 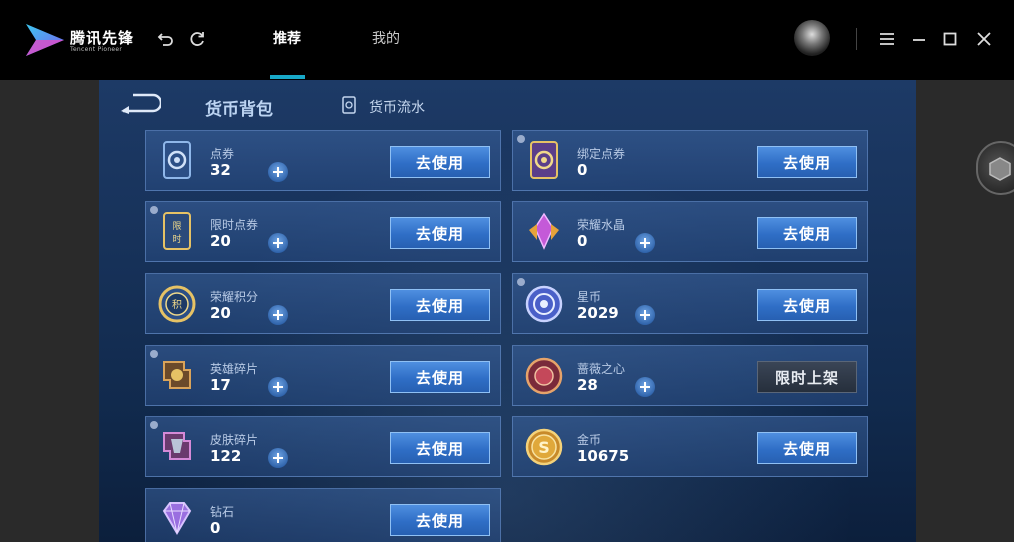 What do you see at coordinates (222, 154) in the screenshot?
I see `currency-name: 点券` at bounding box center [222, 154].